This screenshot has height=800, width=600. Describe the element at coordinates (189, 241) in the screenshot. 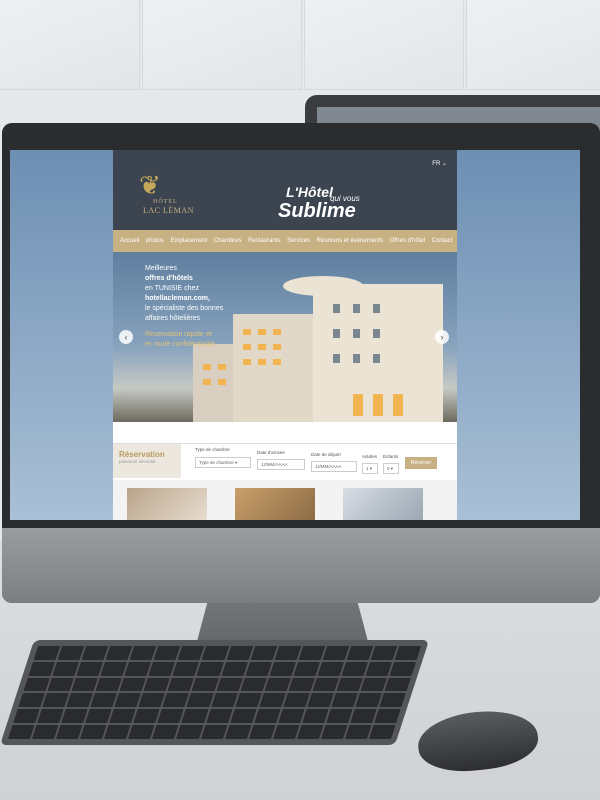

I see `nav-item-emplacement: Emplacement` at that location.